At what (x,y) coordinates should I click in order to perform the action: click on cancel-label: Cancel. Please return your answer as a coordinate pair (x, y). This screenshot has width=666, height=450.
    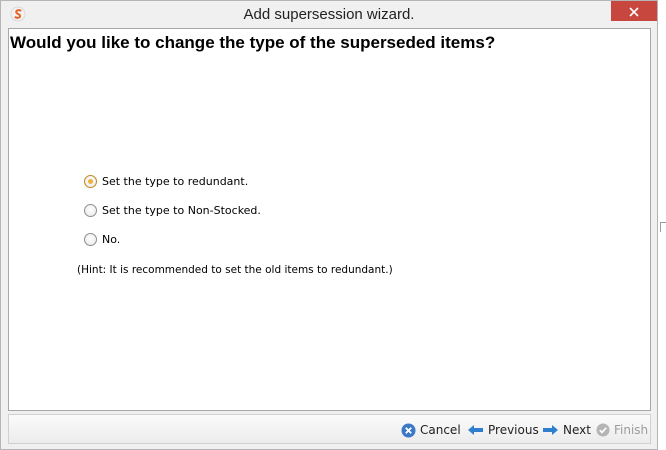
    Looking at the image, I should click on (440, 430).